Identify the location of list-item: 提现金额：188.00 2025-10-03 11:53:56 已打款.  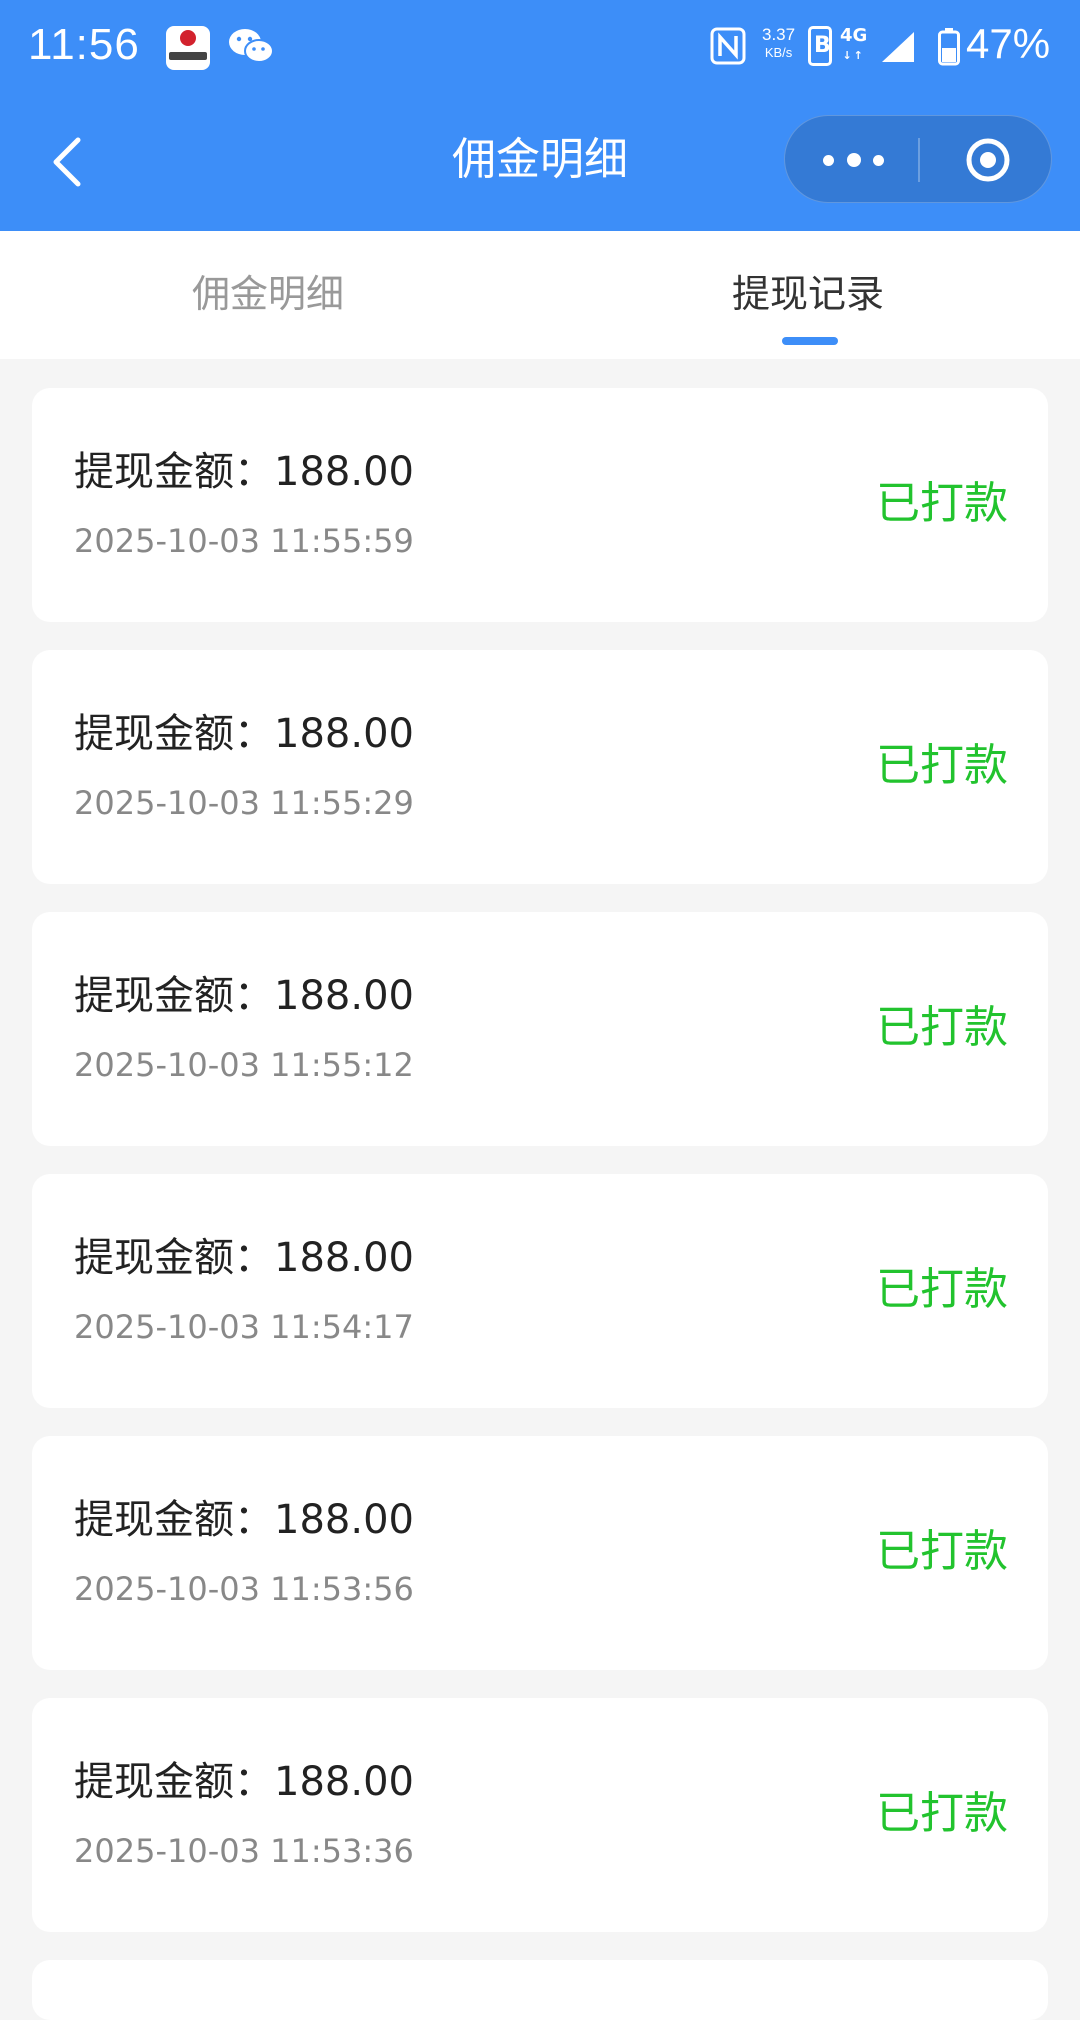
(540, 1553).